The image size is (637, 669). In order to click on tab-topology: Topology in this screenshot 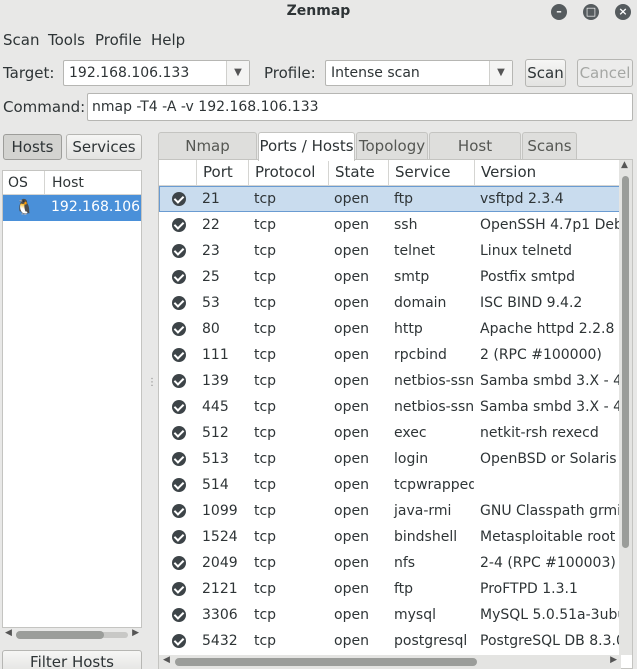, I will do `click(392, 146)`.